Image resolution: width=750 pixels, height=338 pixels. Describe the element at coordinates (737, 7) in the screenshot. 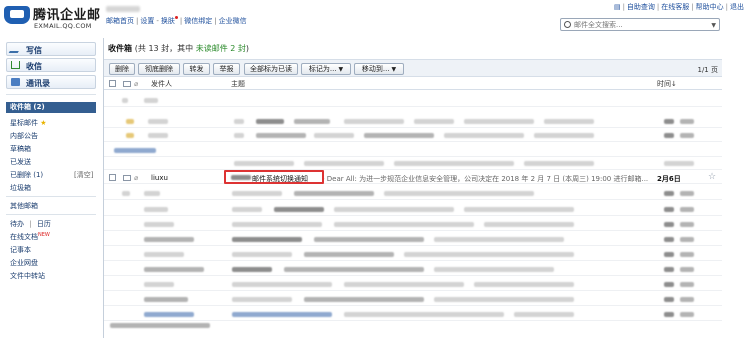

I see `link-logout: 退出` at that location.